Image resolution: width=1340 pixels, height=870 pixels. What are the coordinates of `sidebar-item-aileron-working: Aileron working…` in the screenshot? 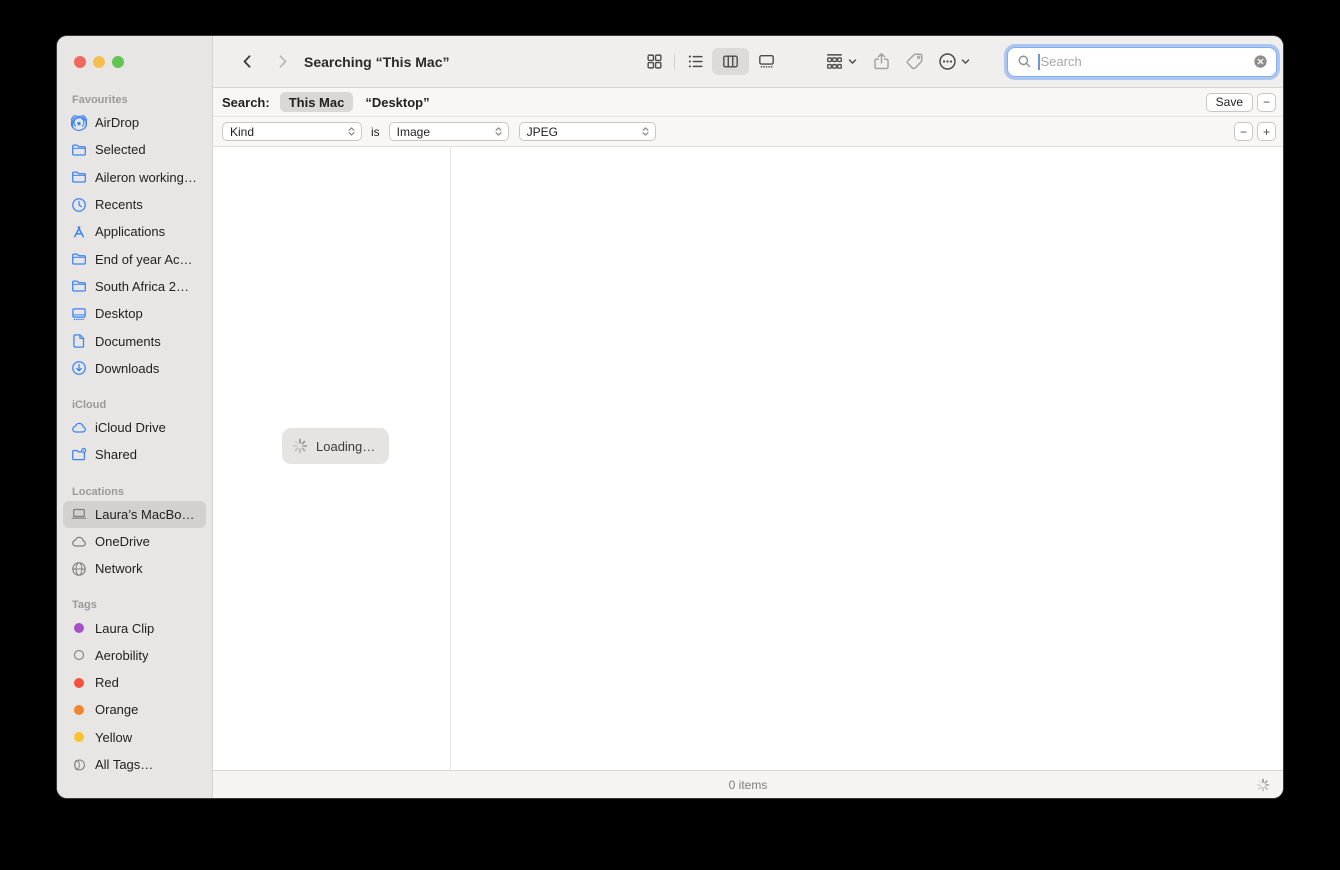 It's located at (134, 177).